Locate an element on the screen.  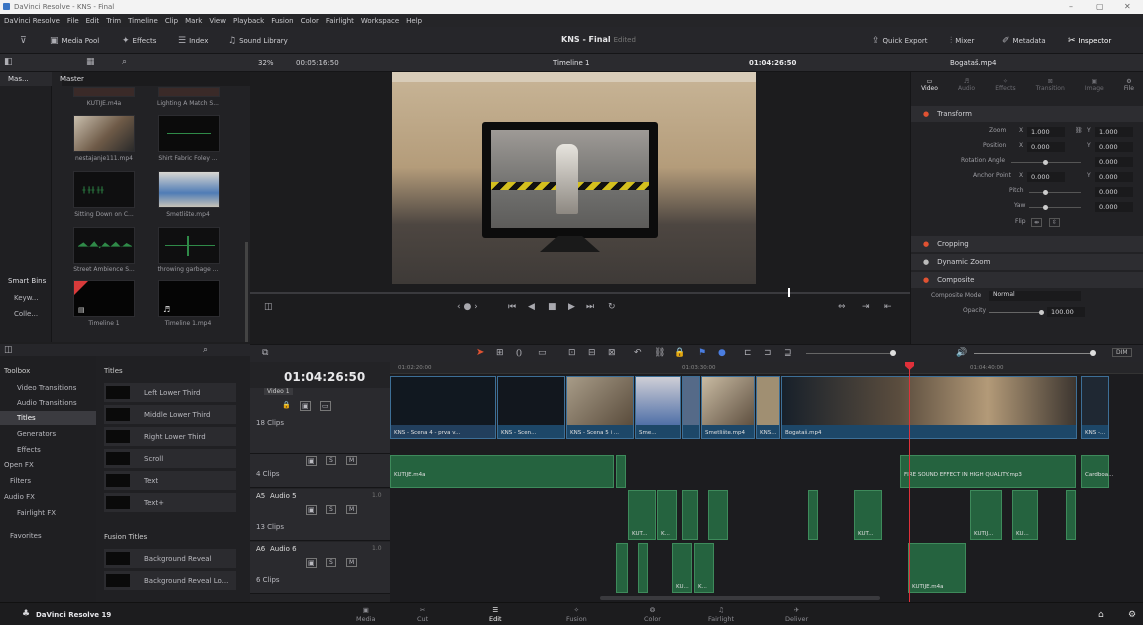
flag-icon: ⚑ is located at coordinates (702, 353).